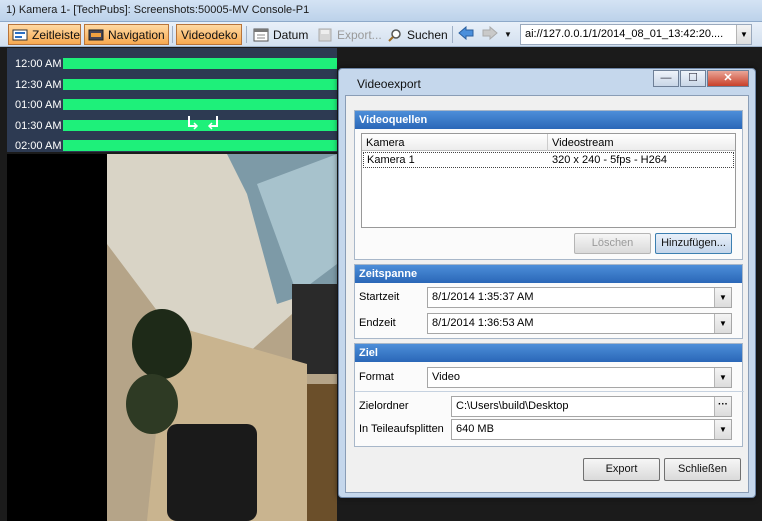 The height and width of the screenshot is (521, 762). Describe the element at coordinates (38, 126) in the screenshot. I see `timeline-time: 01:30 AM` at that location.